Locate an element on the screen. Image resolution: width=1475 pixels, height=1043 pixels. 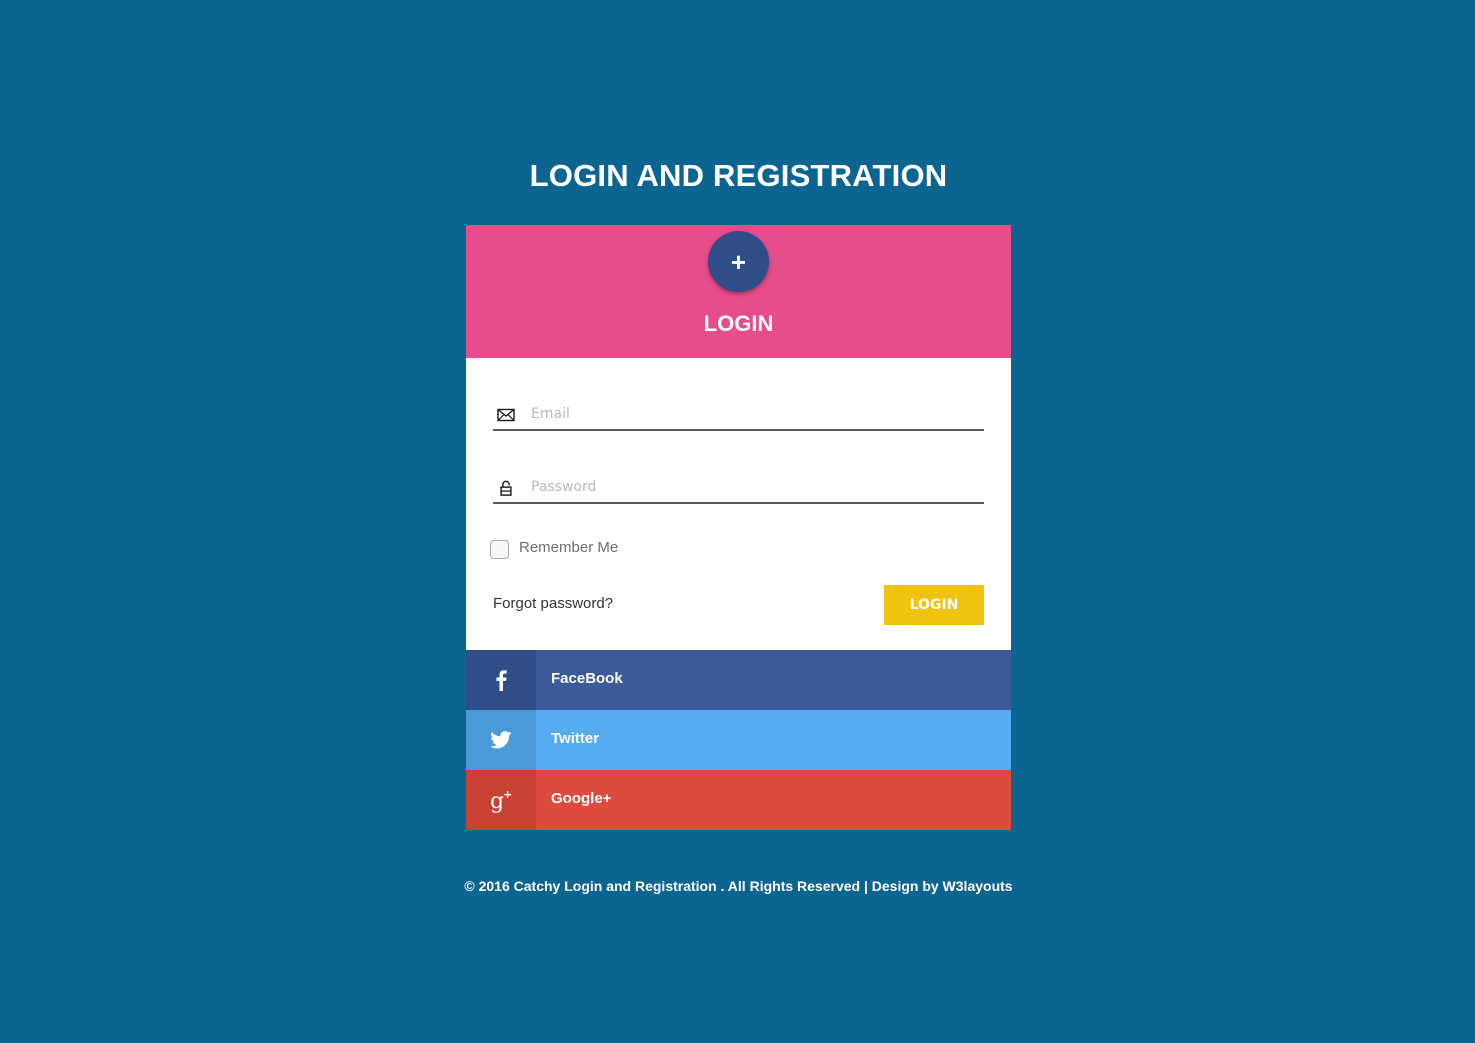
google-plus-label: Google+ is located at coordinates (581, 798).